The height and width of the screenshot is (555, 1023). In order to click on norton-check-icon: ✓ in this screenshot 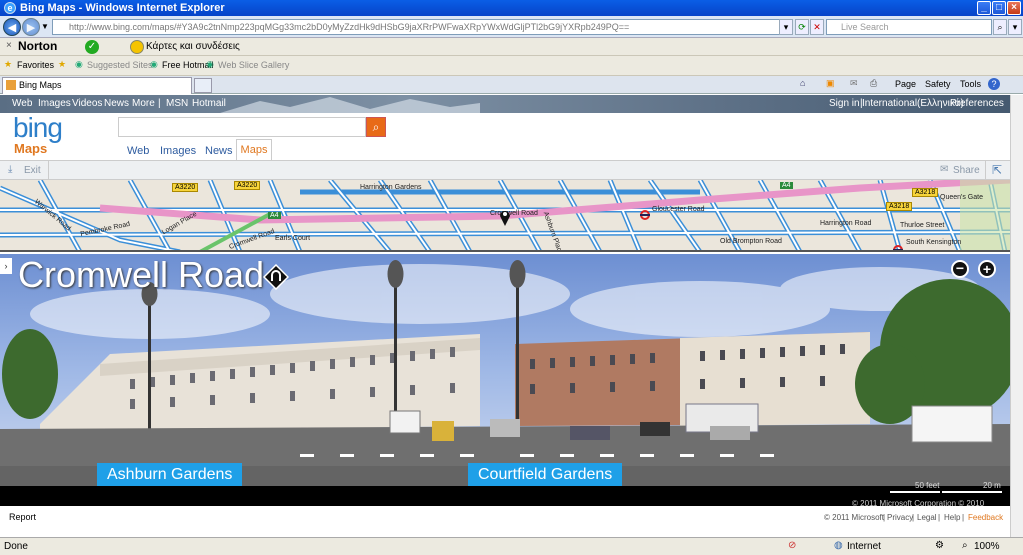, I will do `click(92, 47)`.